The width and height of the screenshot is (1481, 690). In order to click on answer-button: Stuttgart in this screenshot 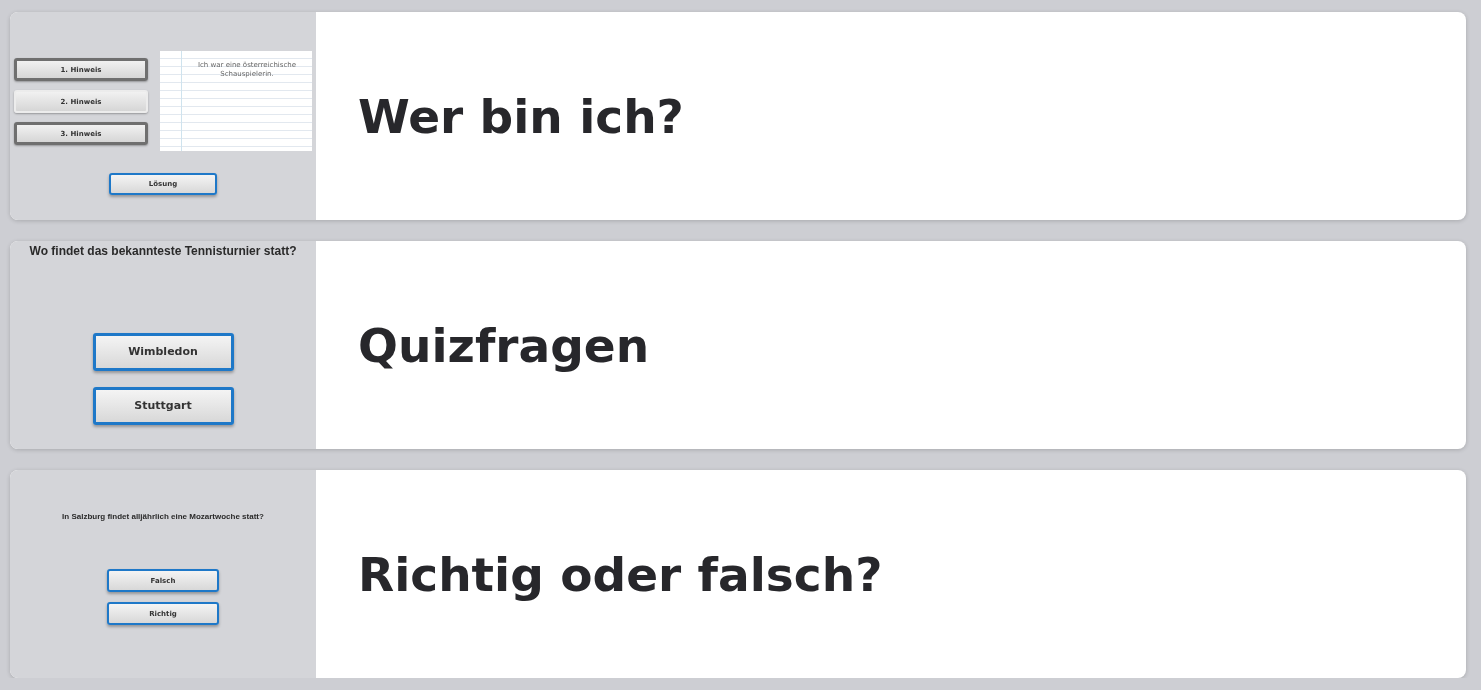, I will do `click(163, 405)`.